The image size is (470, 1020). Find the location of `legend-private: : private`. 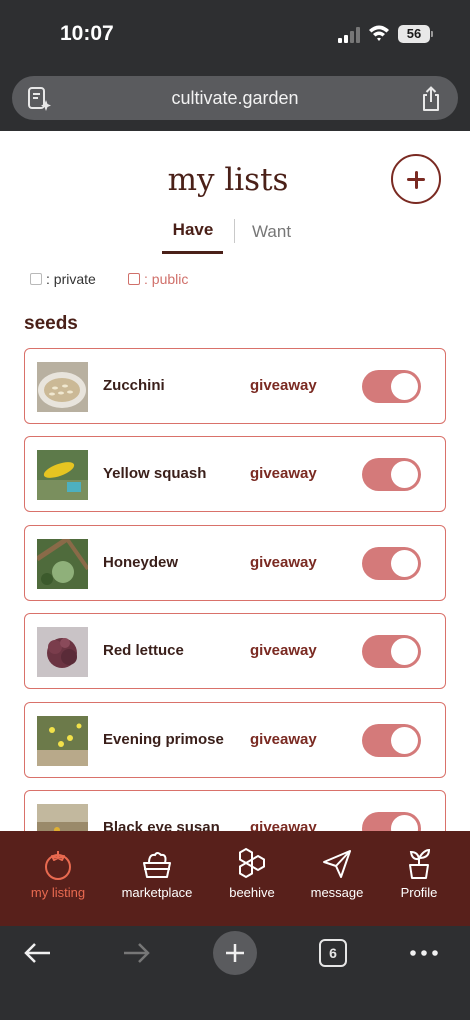

legend-private: : private is located at coordinates (63, 279).